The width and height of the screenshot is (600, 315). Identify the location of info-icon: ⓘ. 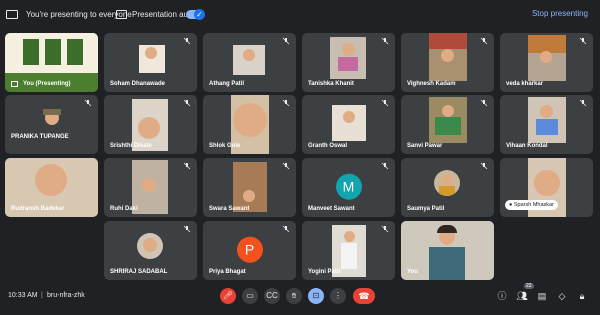
(502, 296).